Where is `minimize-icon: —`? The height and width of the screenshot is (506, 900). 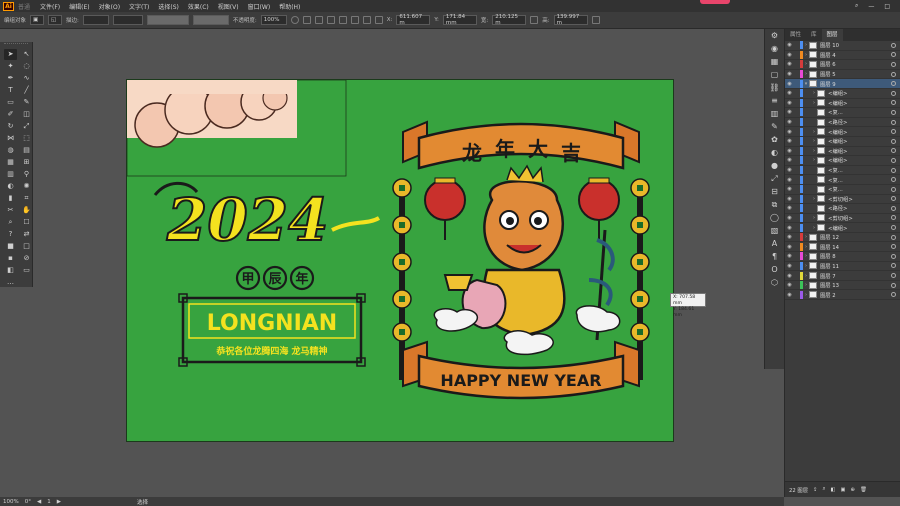 minimize-icon: — is located at coordinates (871, 6).